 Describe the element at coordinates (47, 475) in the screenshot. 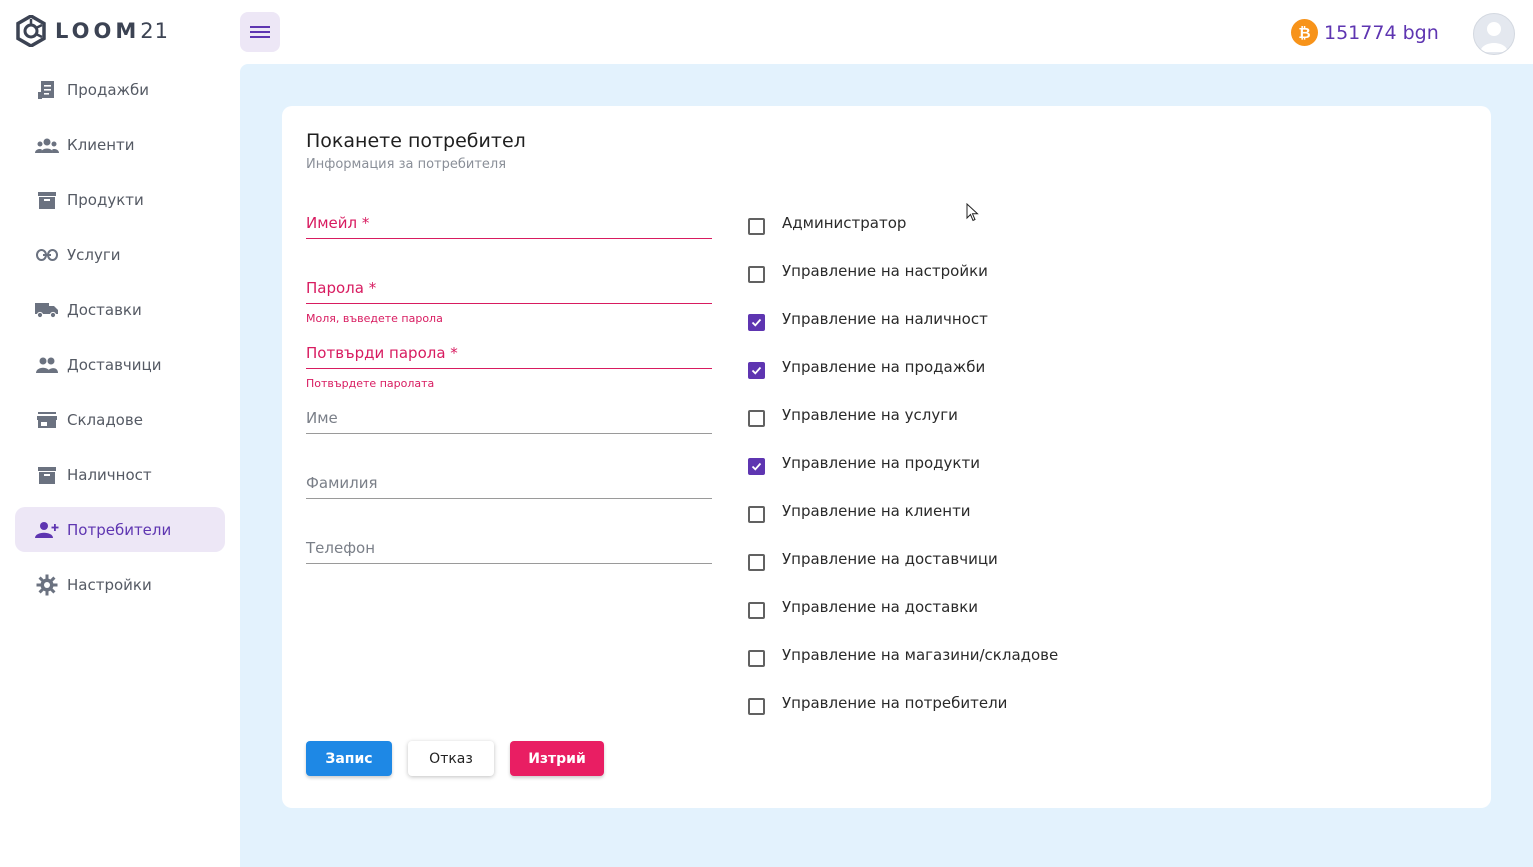

I see `inventory-box-icon` at that location.